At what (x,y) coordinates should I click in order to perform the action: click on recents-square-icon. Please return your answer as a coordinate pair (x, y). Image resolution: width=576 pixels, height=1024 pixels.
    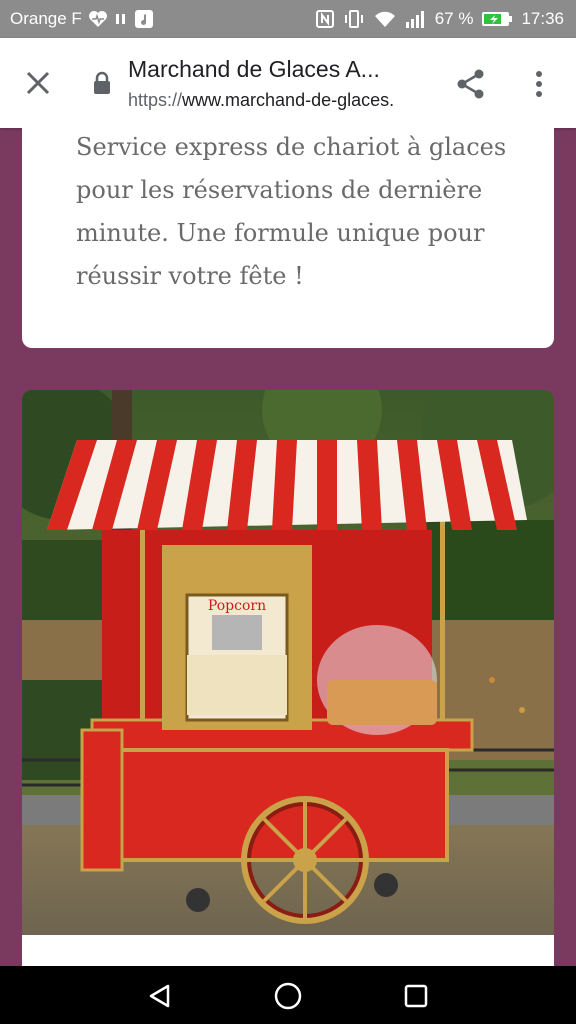
    Looking at the image, I should click on (416, 996).